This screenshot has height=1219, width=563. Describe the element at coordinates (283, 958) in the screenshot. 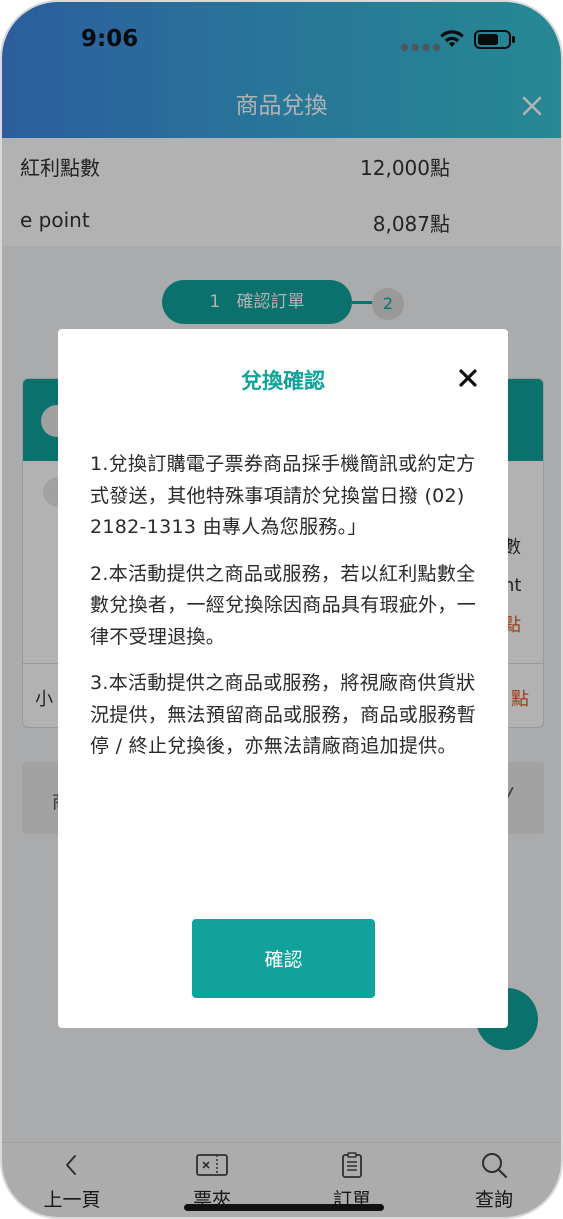

I see `confirm-button: 確認` at that location.